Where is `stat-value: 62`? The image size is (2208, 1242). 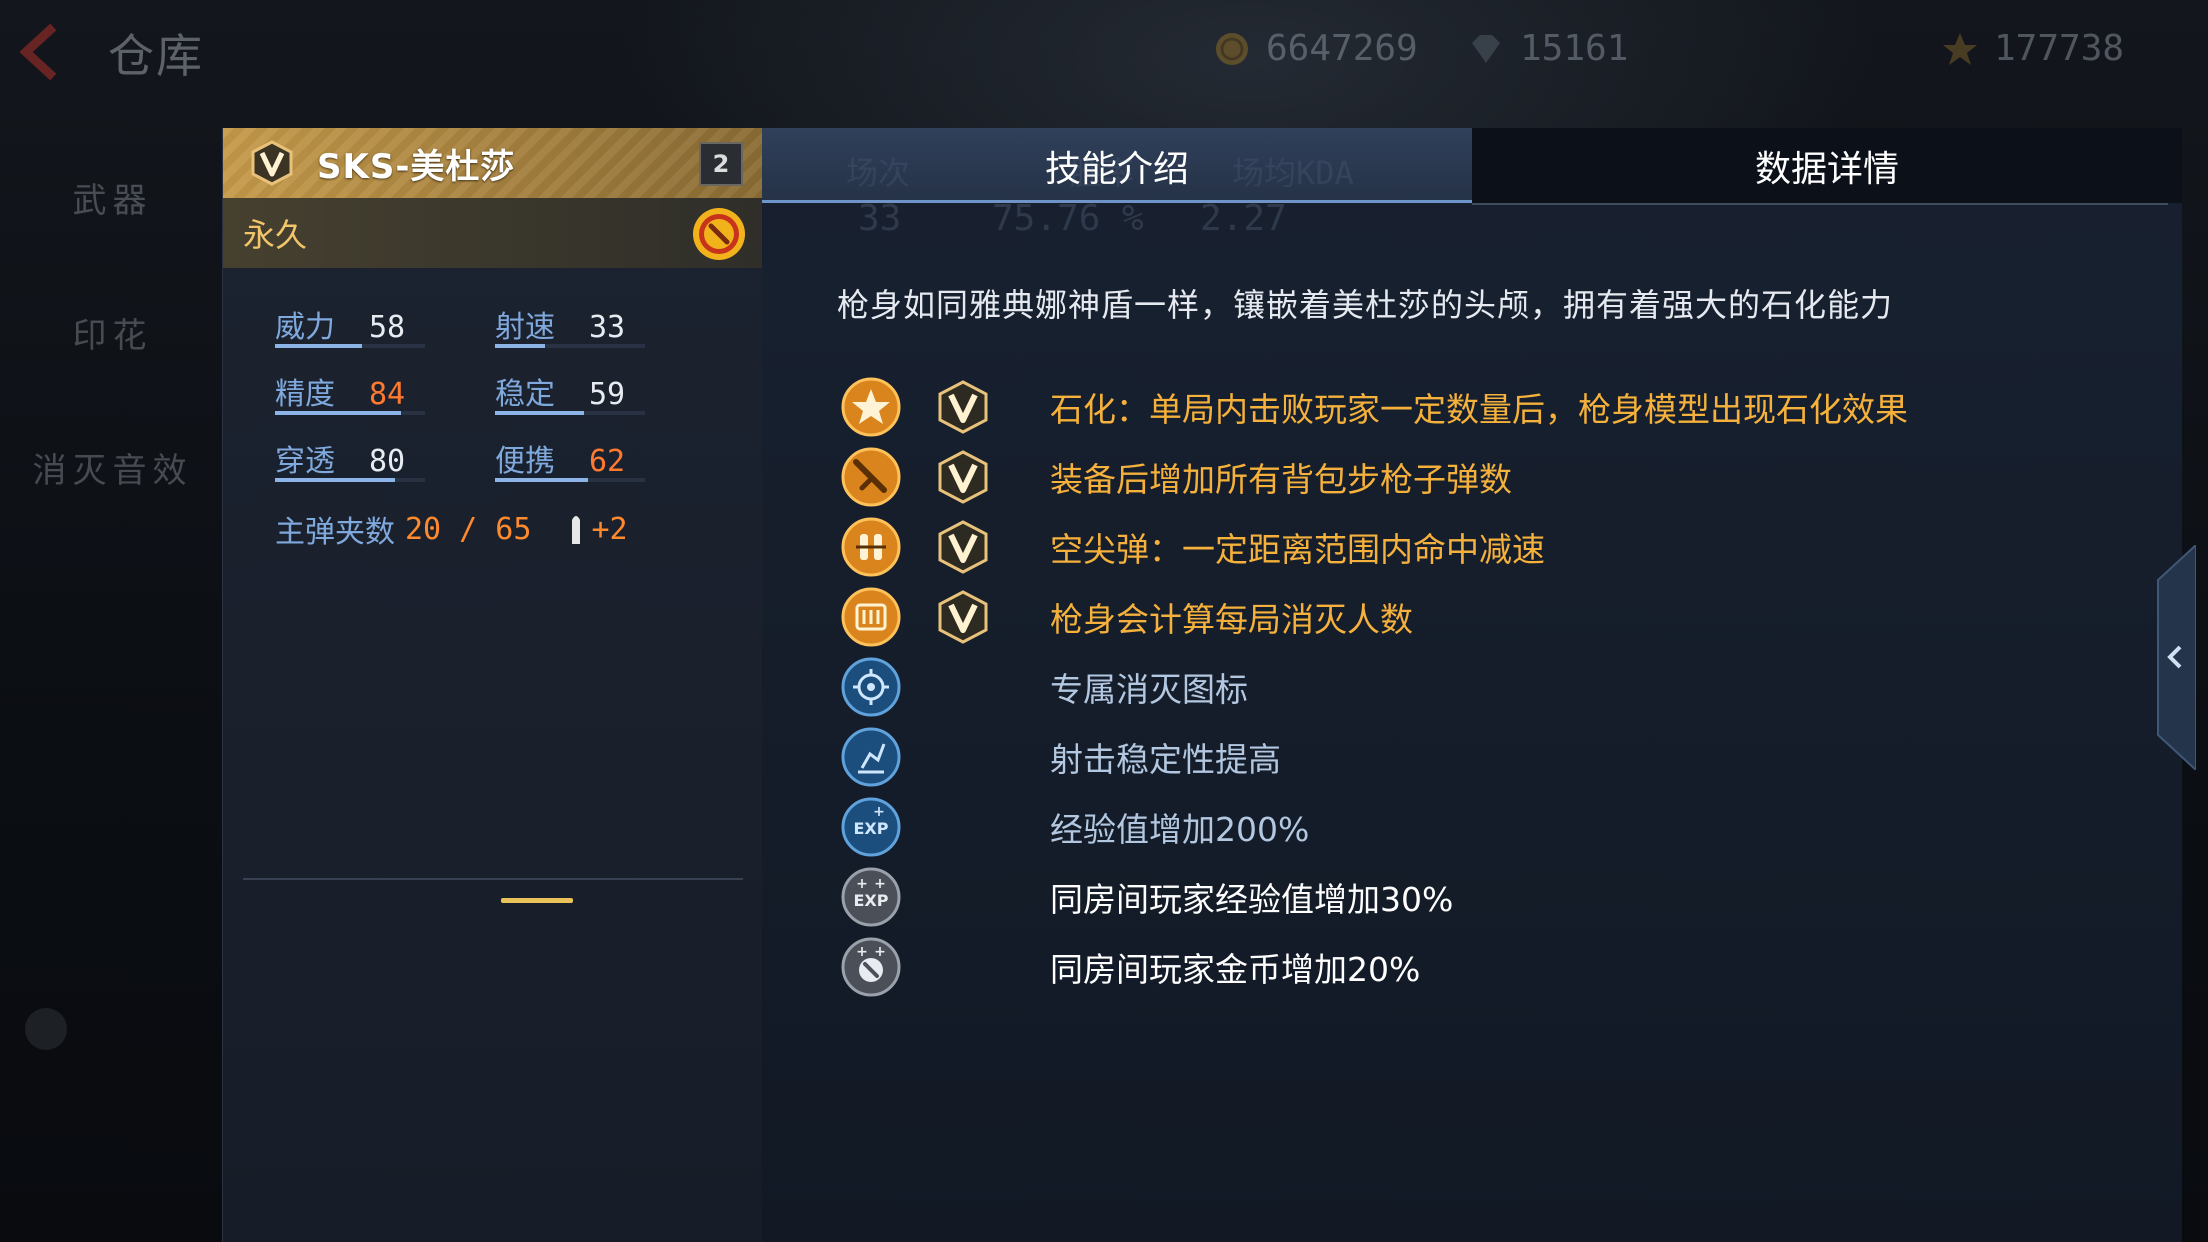 stat-value: 62 is located at coordinates (607, 461).